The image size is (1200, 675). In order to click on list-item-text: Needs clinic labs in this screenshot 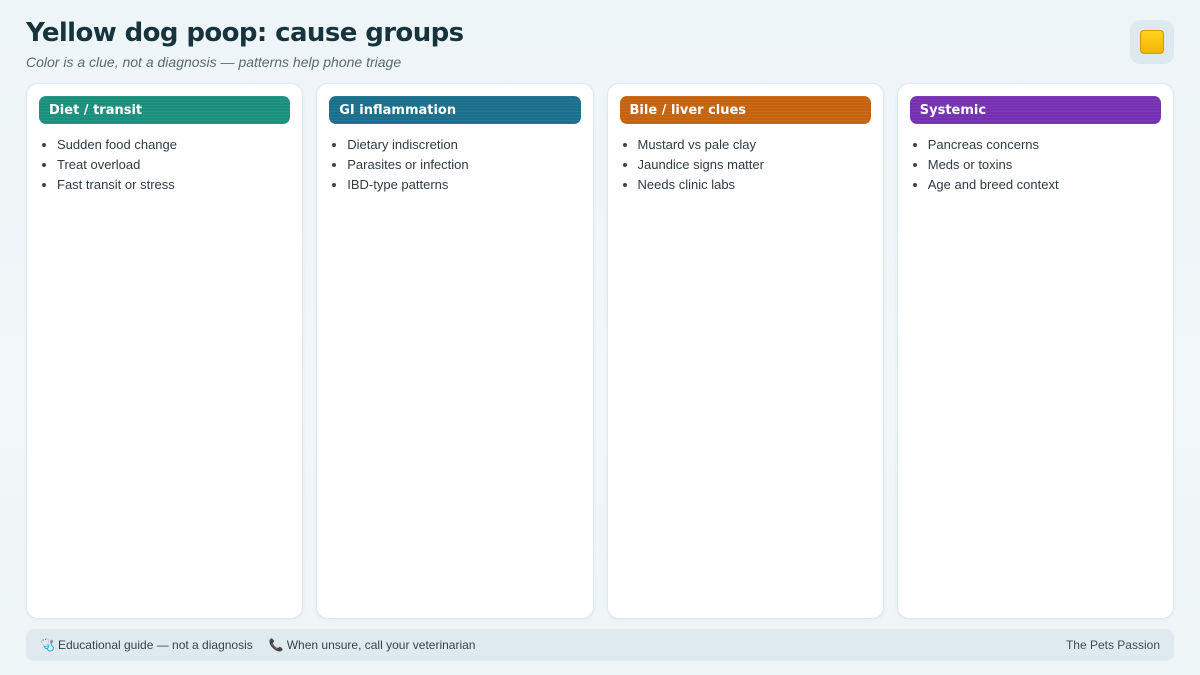, I will do `click(686, 184)`.